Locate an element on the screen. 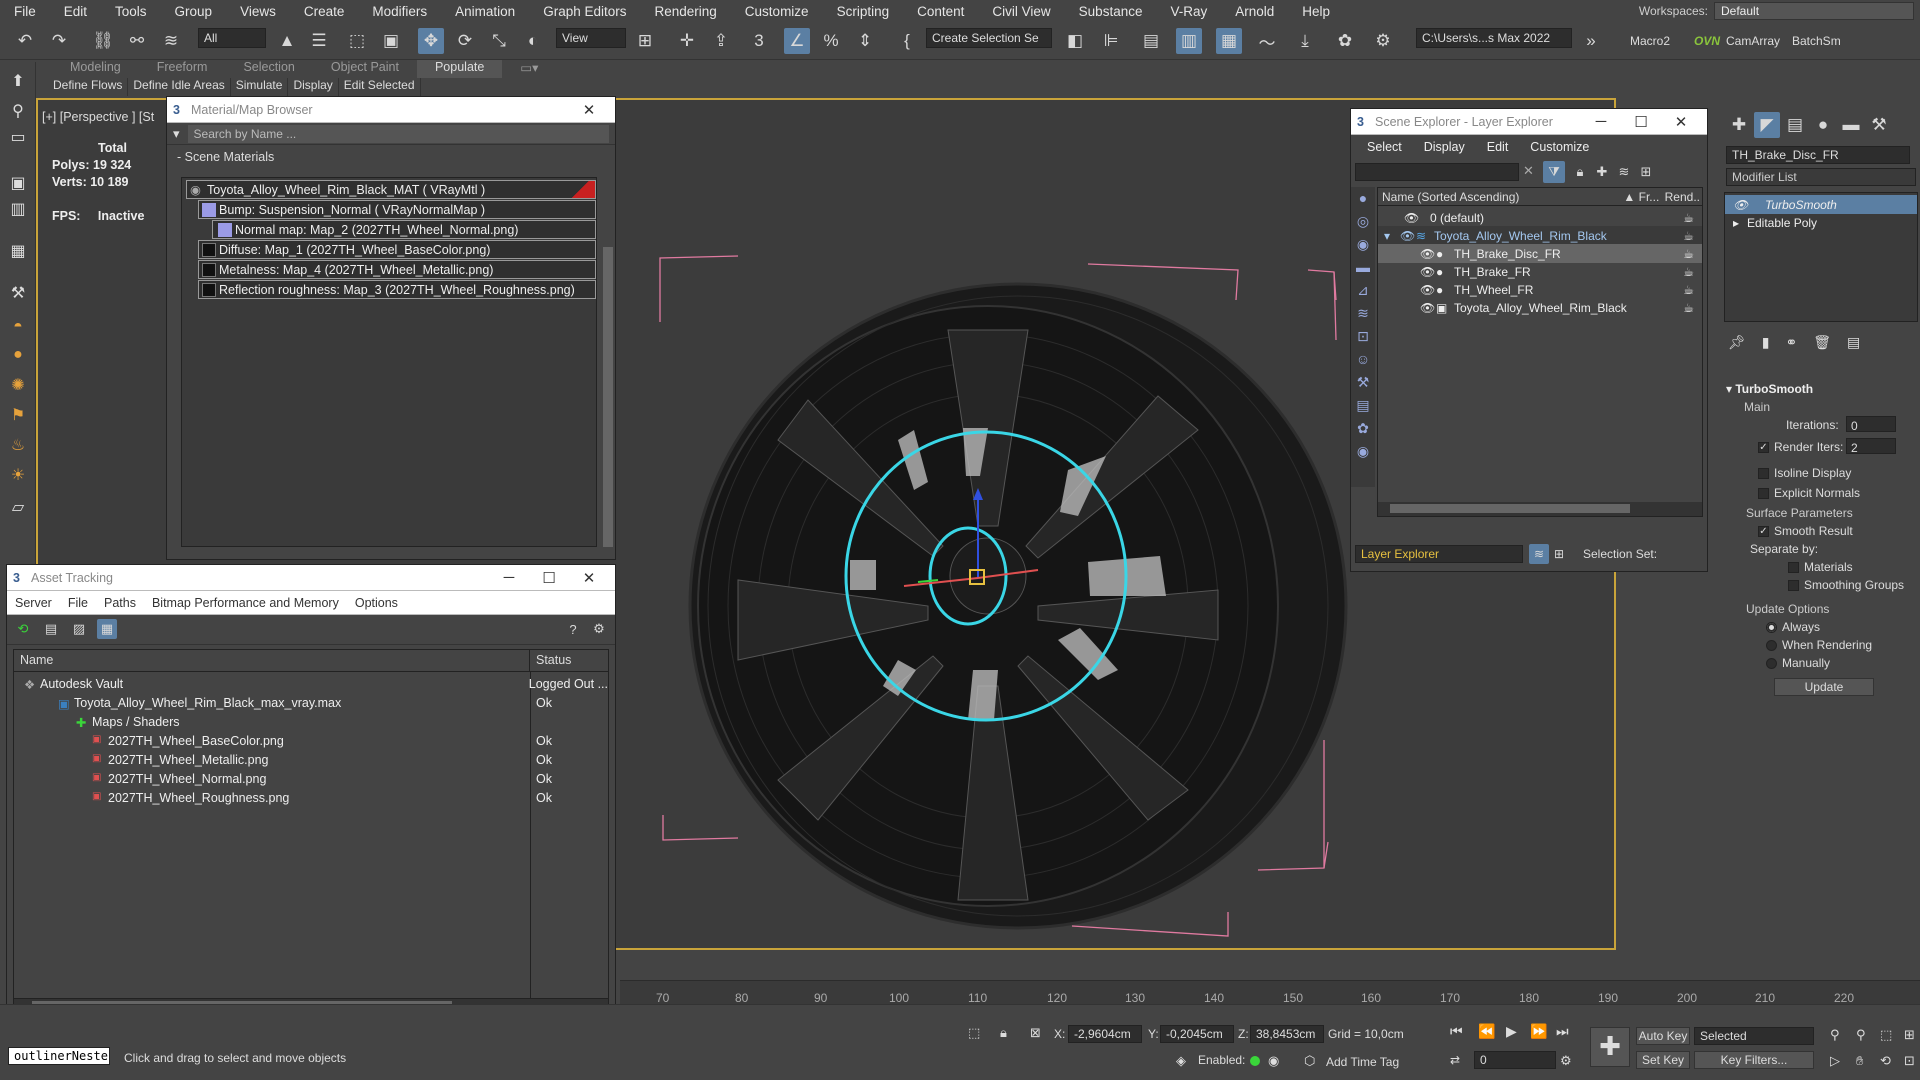 This screenshot has width=1920, height=1080. menu-server: Server is located at coordinates (33, 603).